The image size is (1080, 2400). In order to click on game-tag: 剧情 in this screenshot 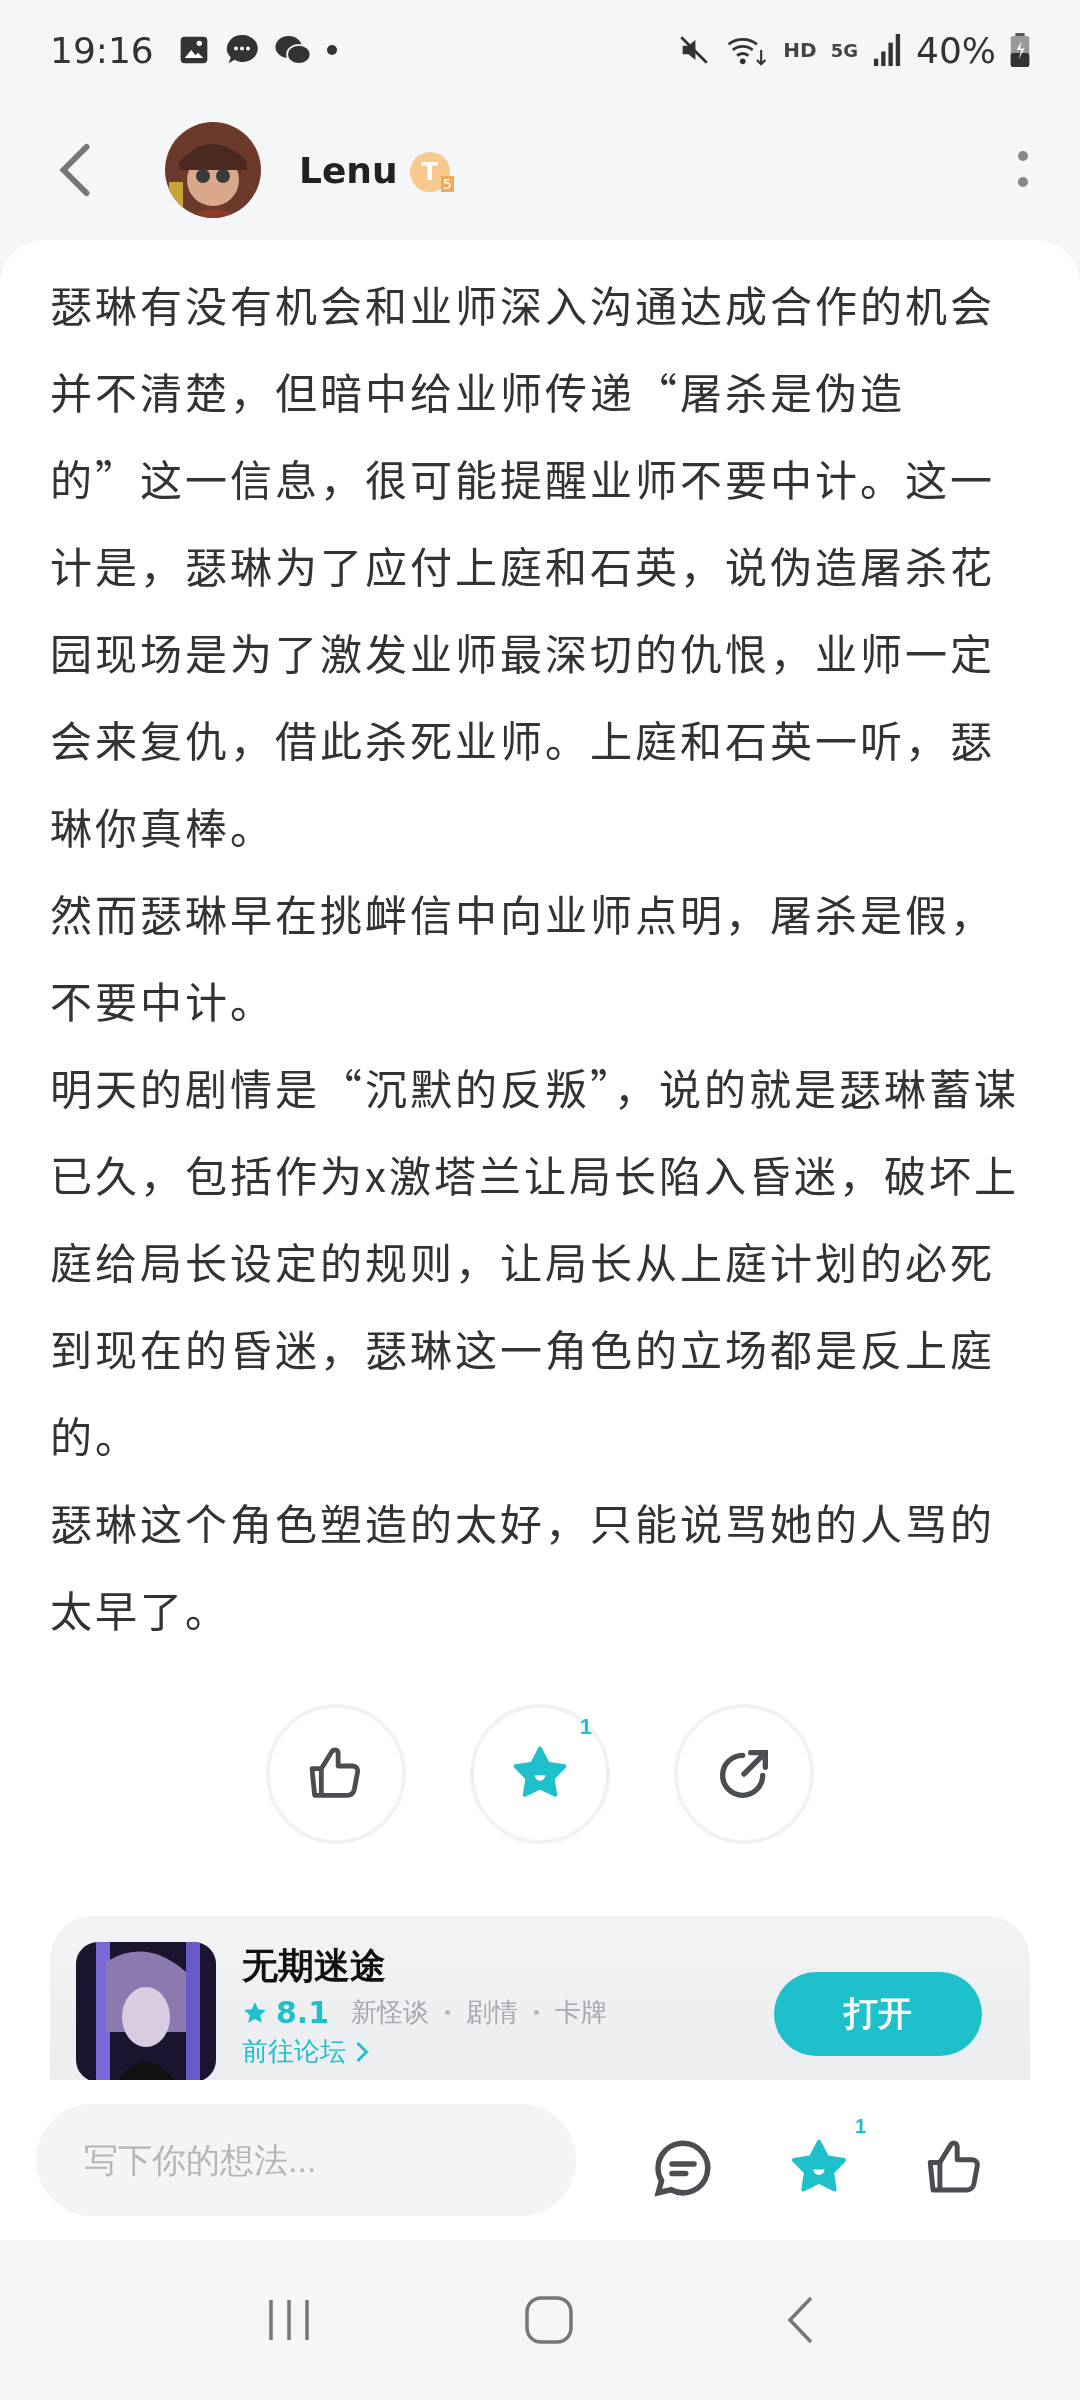, I will do `click(492, 2012)`.